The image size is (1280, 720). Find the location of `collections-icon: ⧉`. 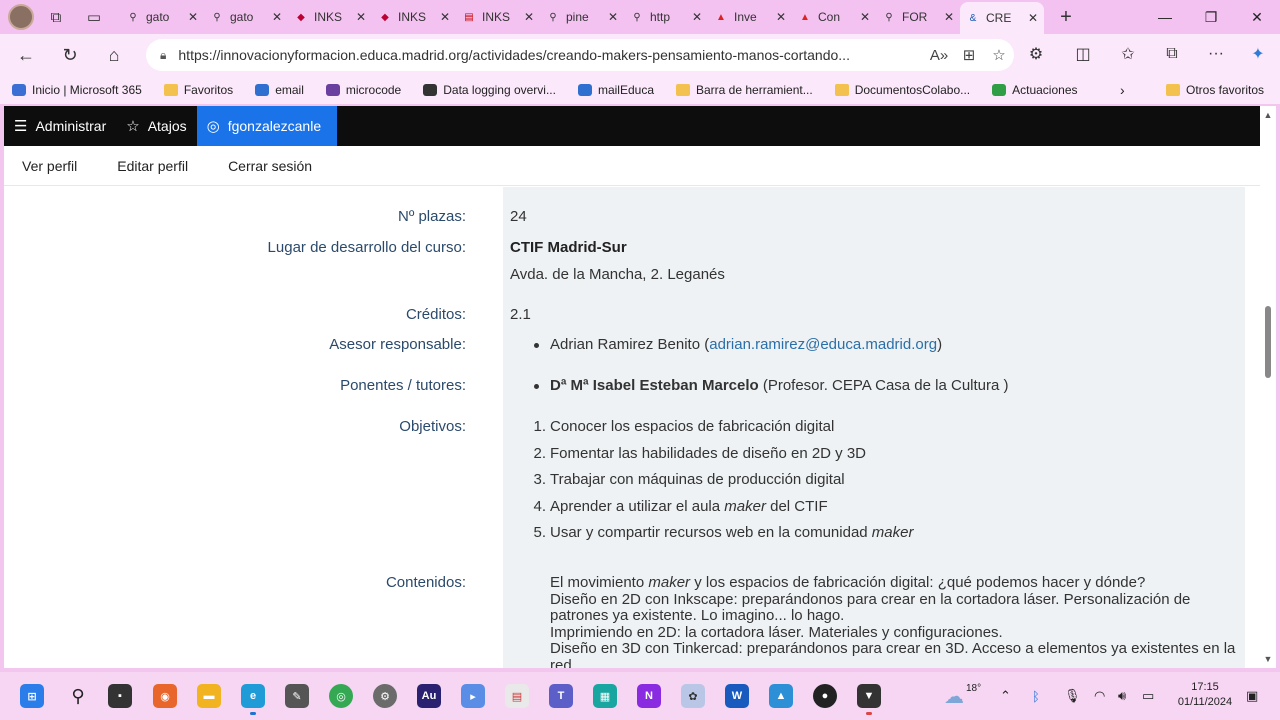

collections-icon: ⧉ is located at coordinates (1172, 54).